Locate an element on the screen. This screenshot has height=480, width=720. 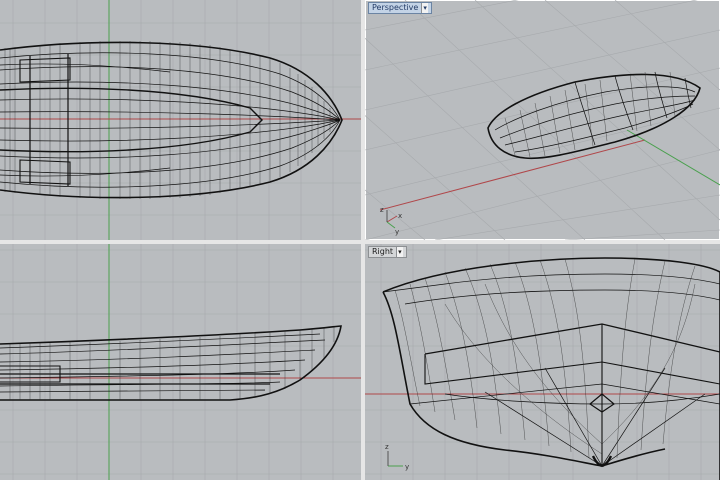
hull-perspective-stations is located at coordinates (590, 114).